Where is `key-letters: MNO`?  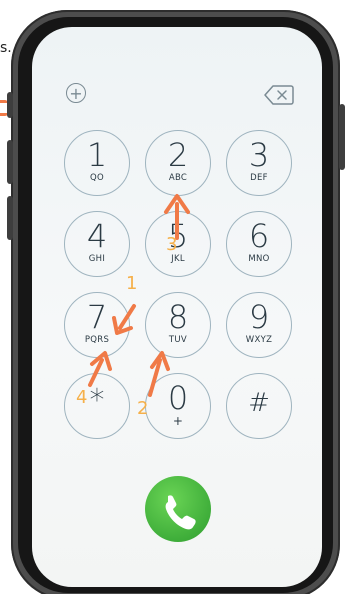 key-letters: MNO is located at coordinates (259, 259).